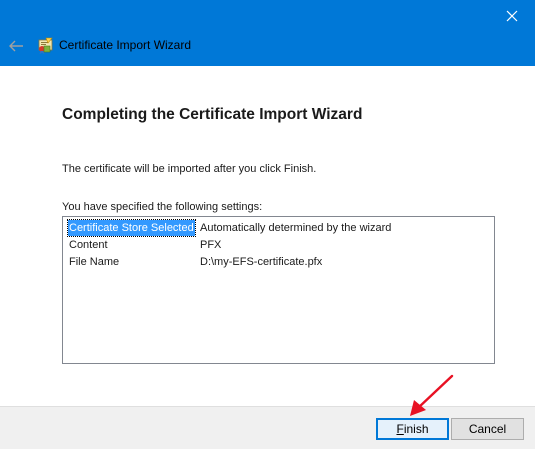  Describe the element at coordinates (296, 228) in the screenshot. I see `settings-value: Automatically determined by the wizard` at that location.